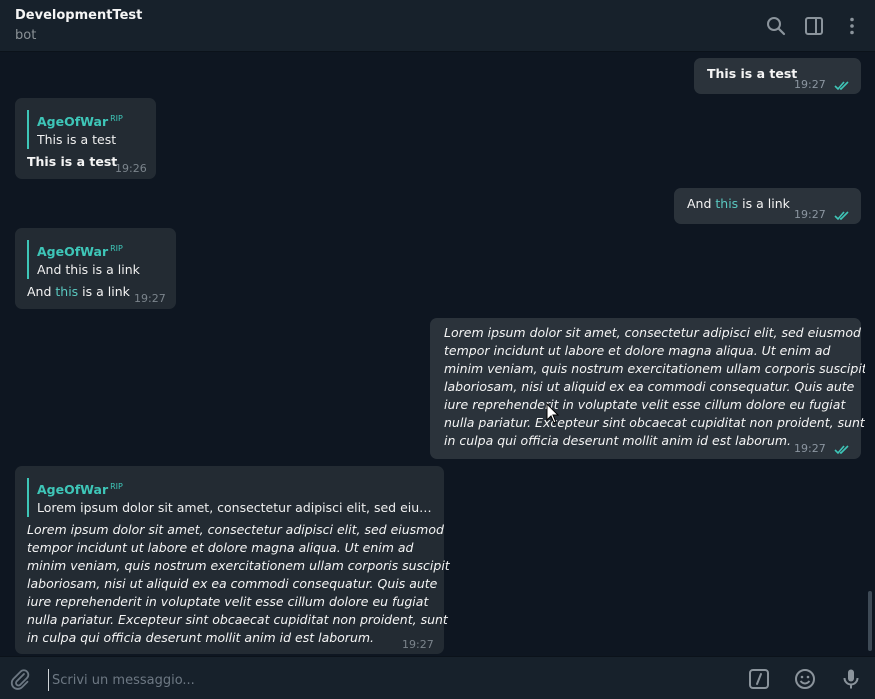  Describe the element at coordinates (391, 680) in the screenshot. I see `message-input` at that location.